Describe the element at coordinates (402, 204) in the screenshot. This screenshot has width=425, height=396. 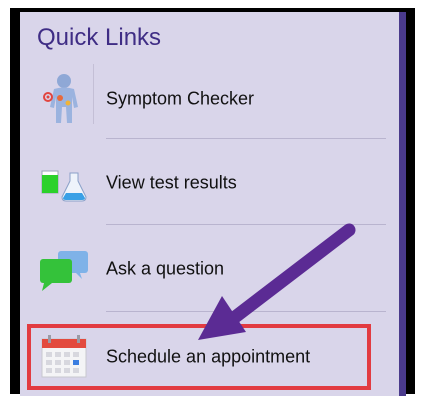
I see `panel-right-border` at that location.